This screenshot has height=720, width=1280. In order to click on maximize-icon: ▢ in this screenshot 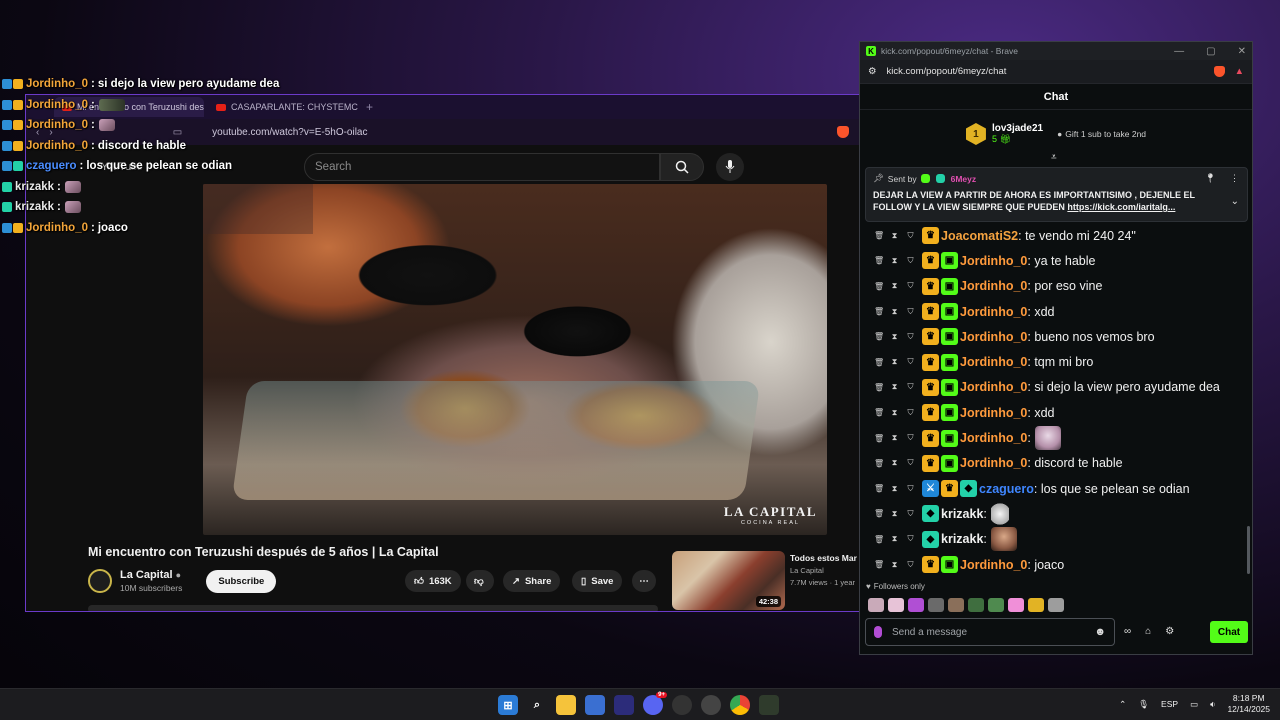, I will do `click(1210, 51)`.